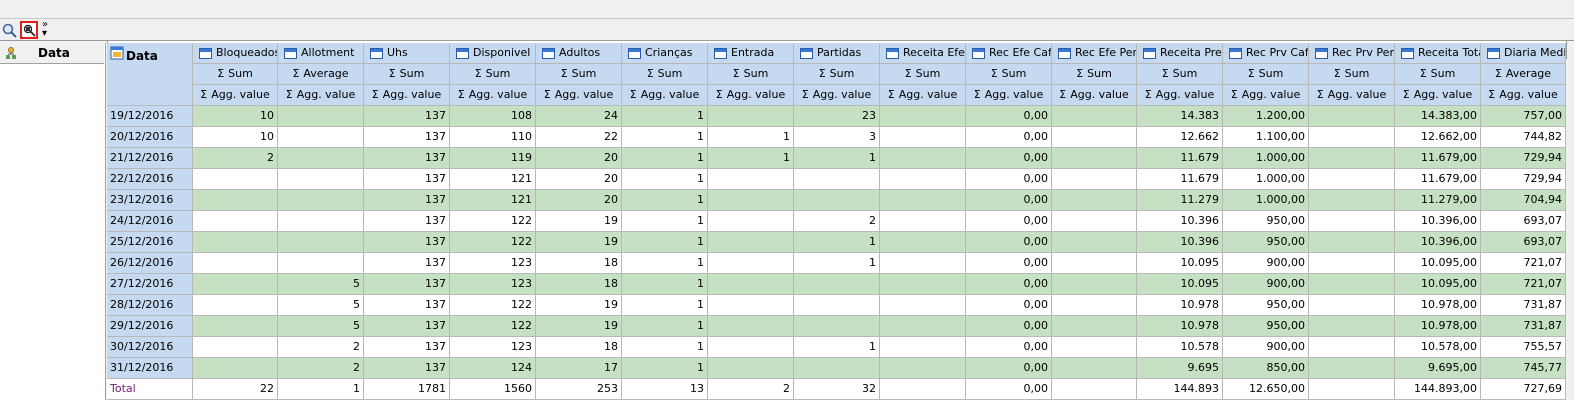 The height and width of the screenshot is (400, 1574). What do you see at coordinates (1180, 116) in the screenshot?
I see `data-cell: 14.383` at bounding box center [1180, 116].